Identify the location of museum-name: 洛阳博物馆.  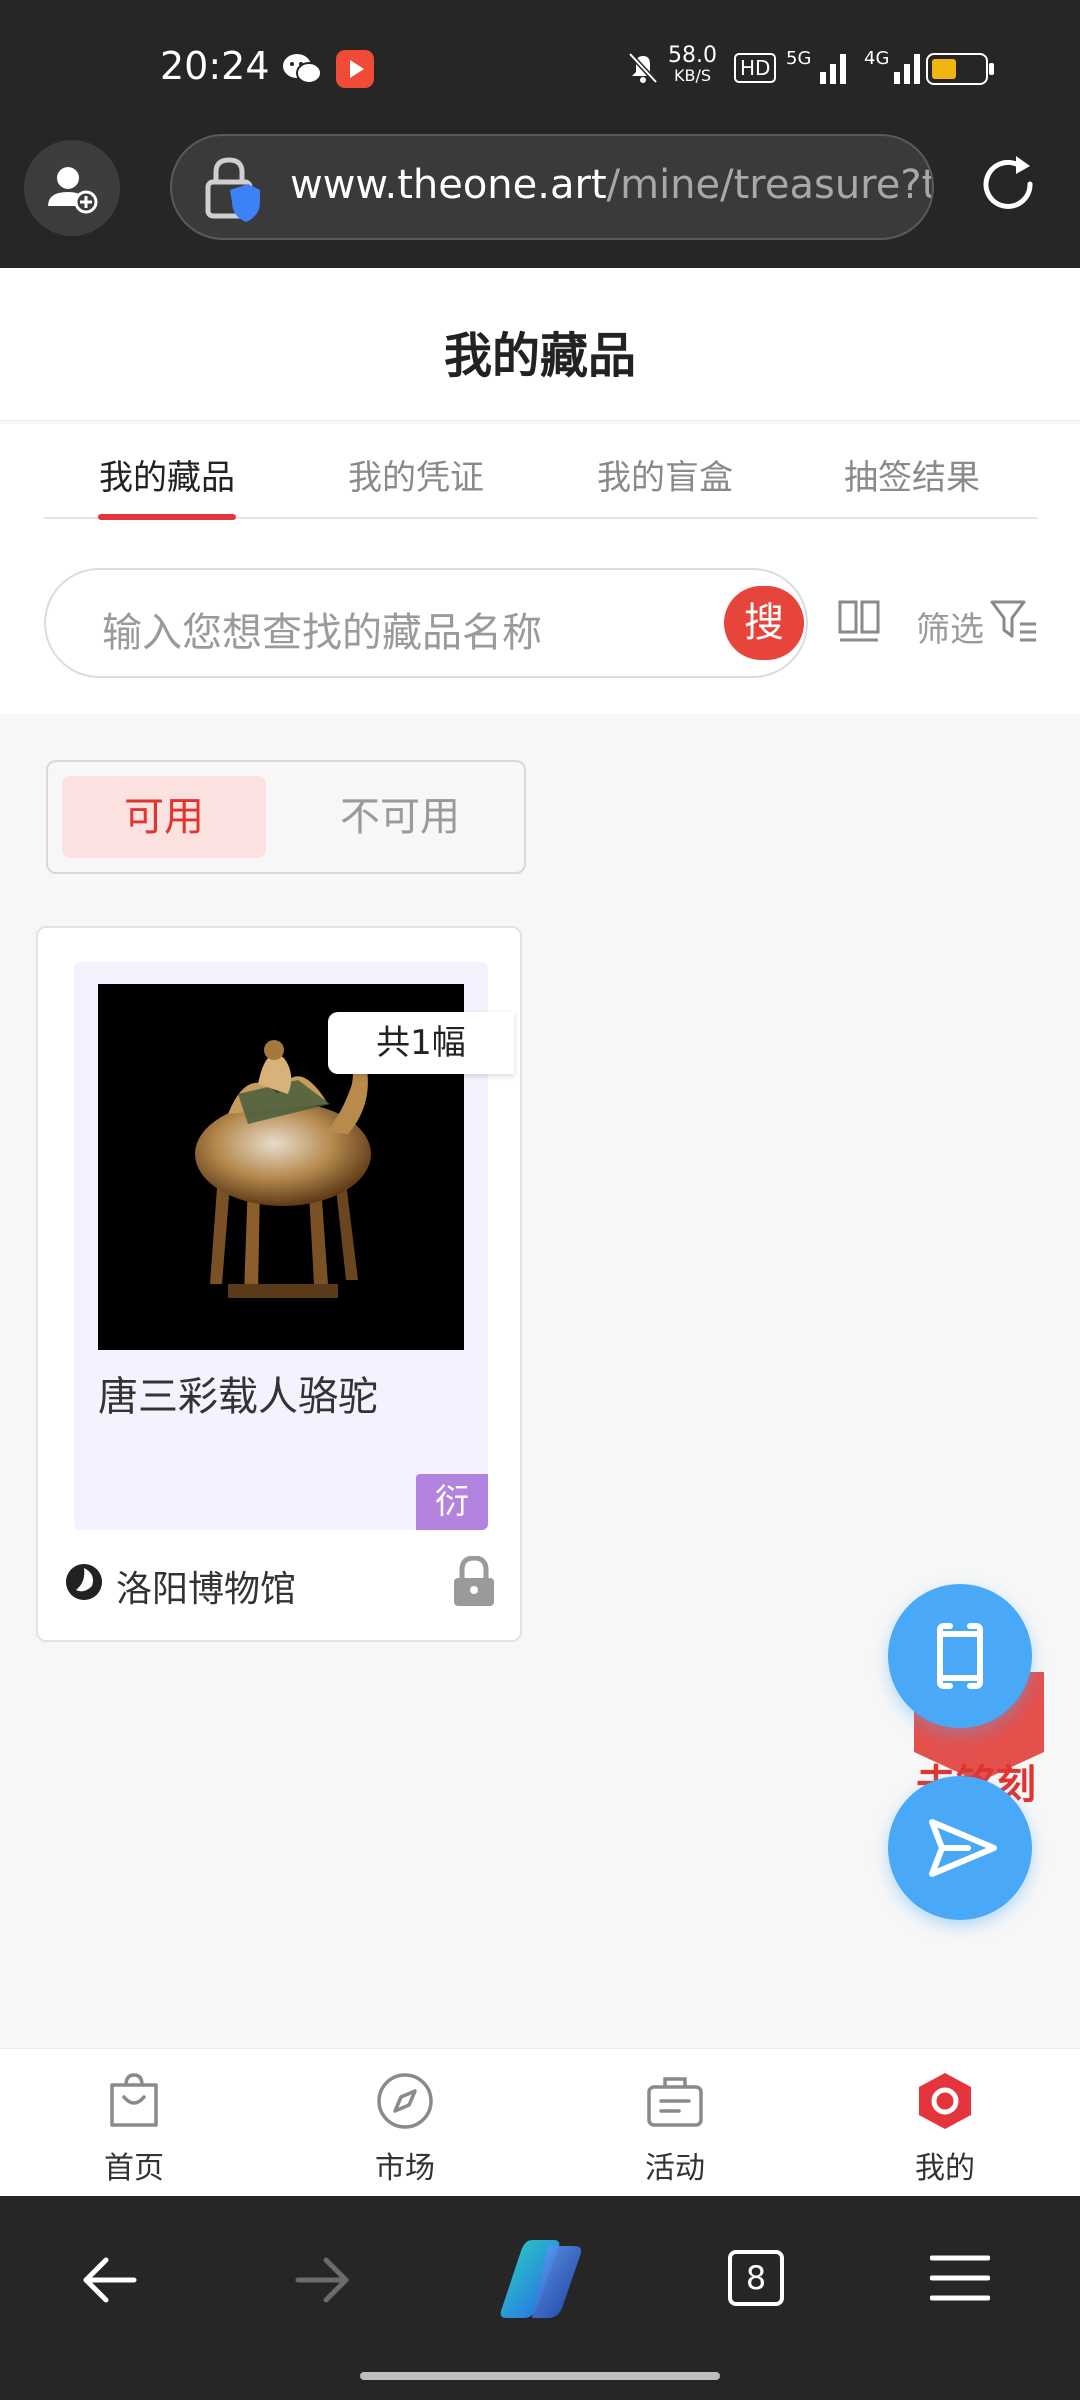
(206, 1589).